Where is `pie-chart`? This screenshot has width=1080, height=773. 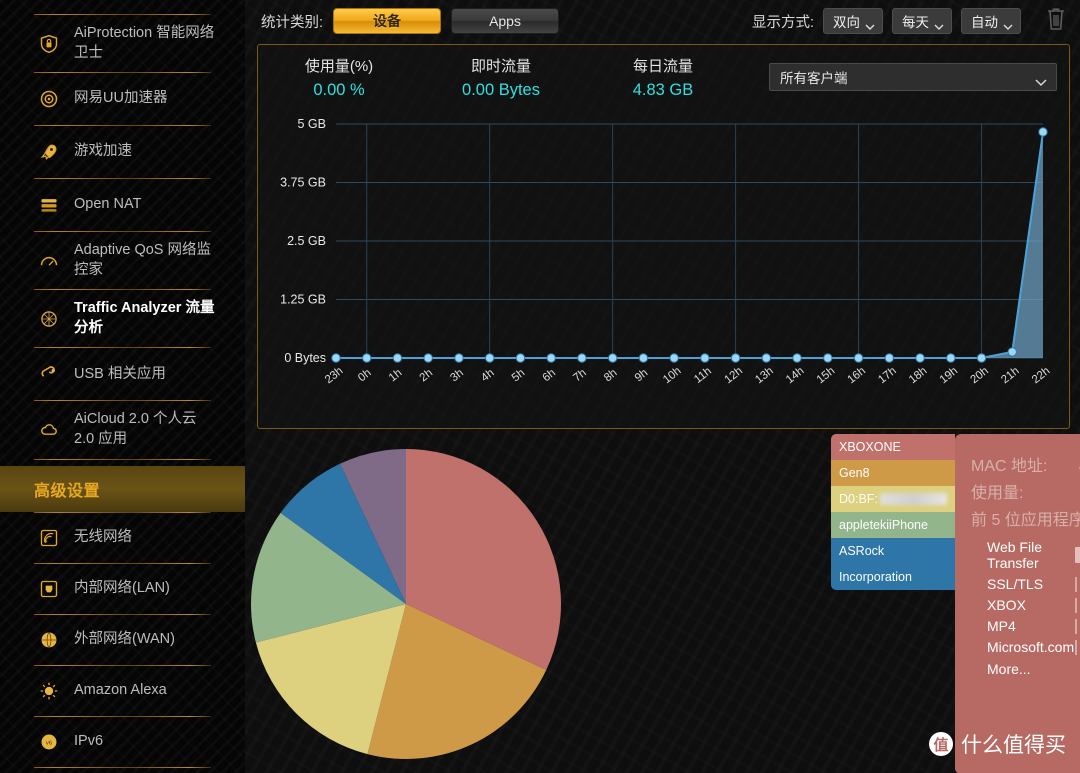
pie-chart is located at coordinates (417, 601).